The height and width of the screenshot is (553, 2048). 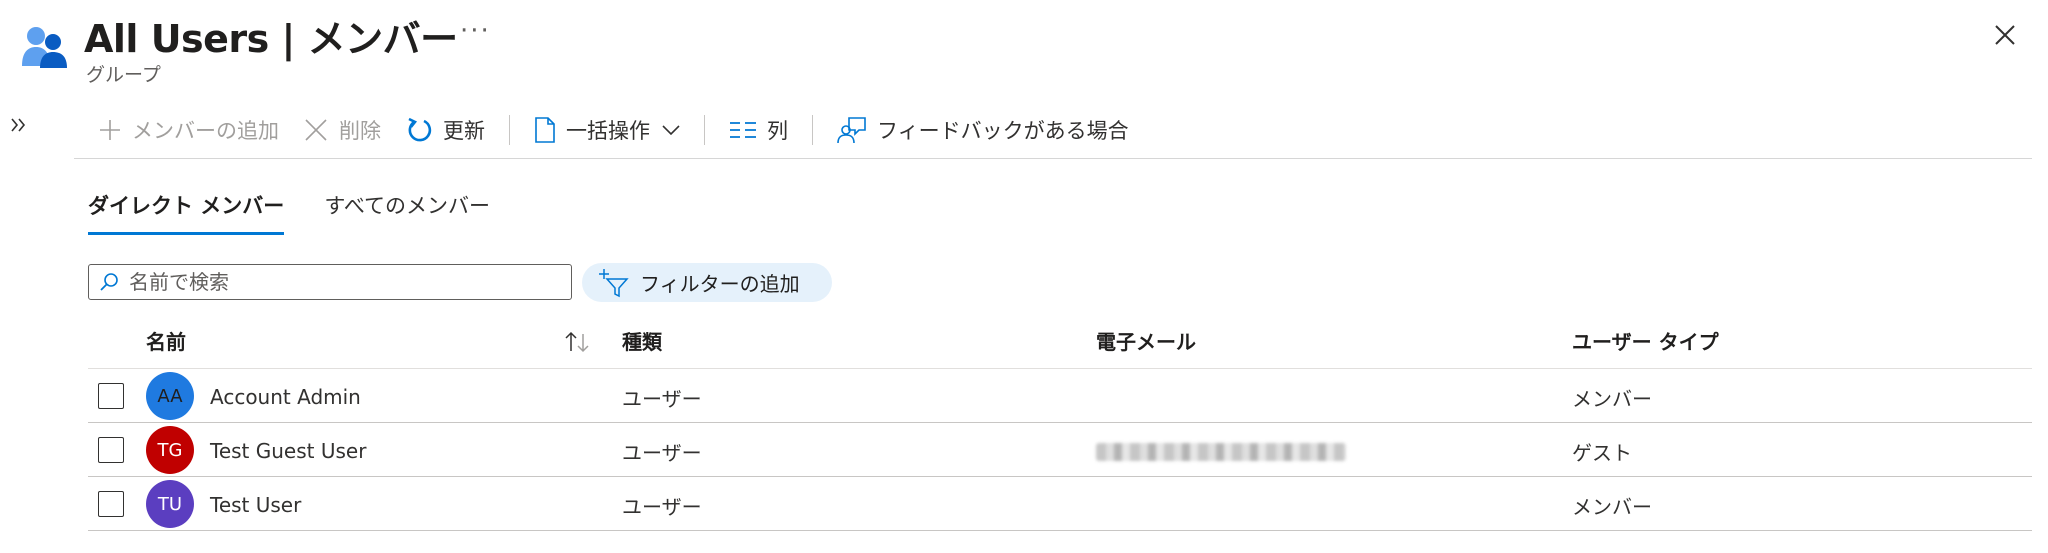 I want to click on redacted-email, so click(x=1221, y=452).